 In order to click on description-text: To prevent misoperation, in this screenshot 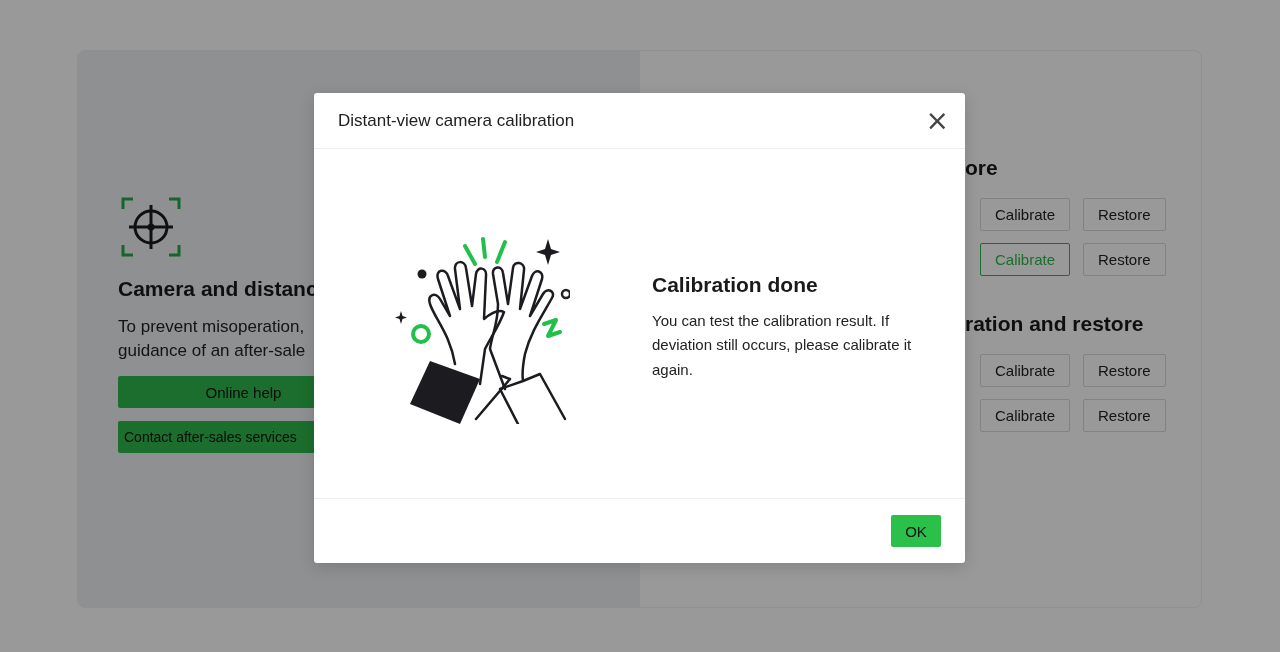, I will do `click(212, 327)`.